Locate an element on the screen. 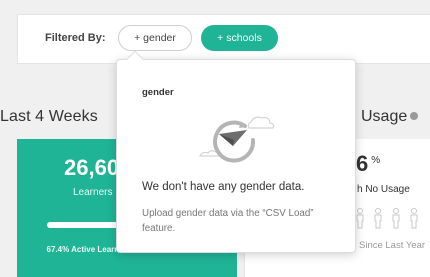 The image size is (430, 277). no-usage-value: 6% is located at coordinates (368, 164).